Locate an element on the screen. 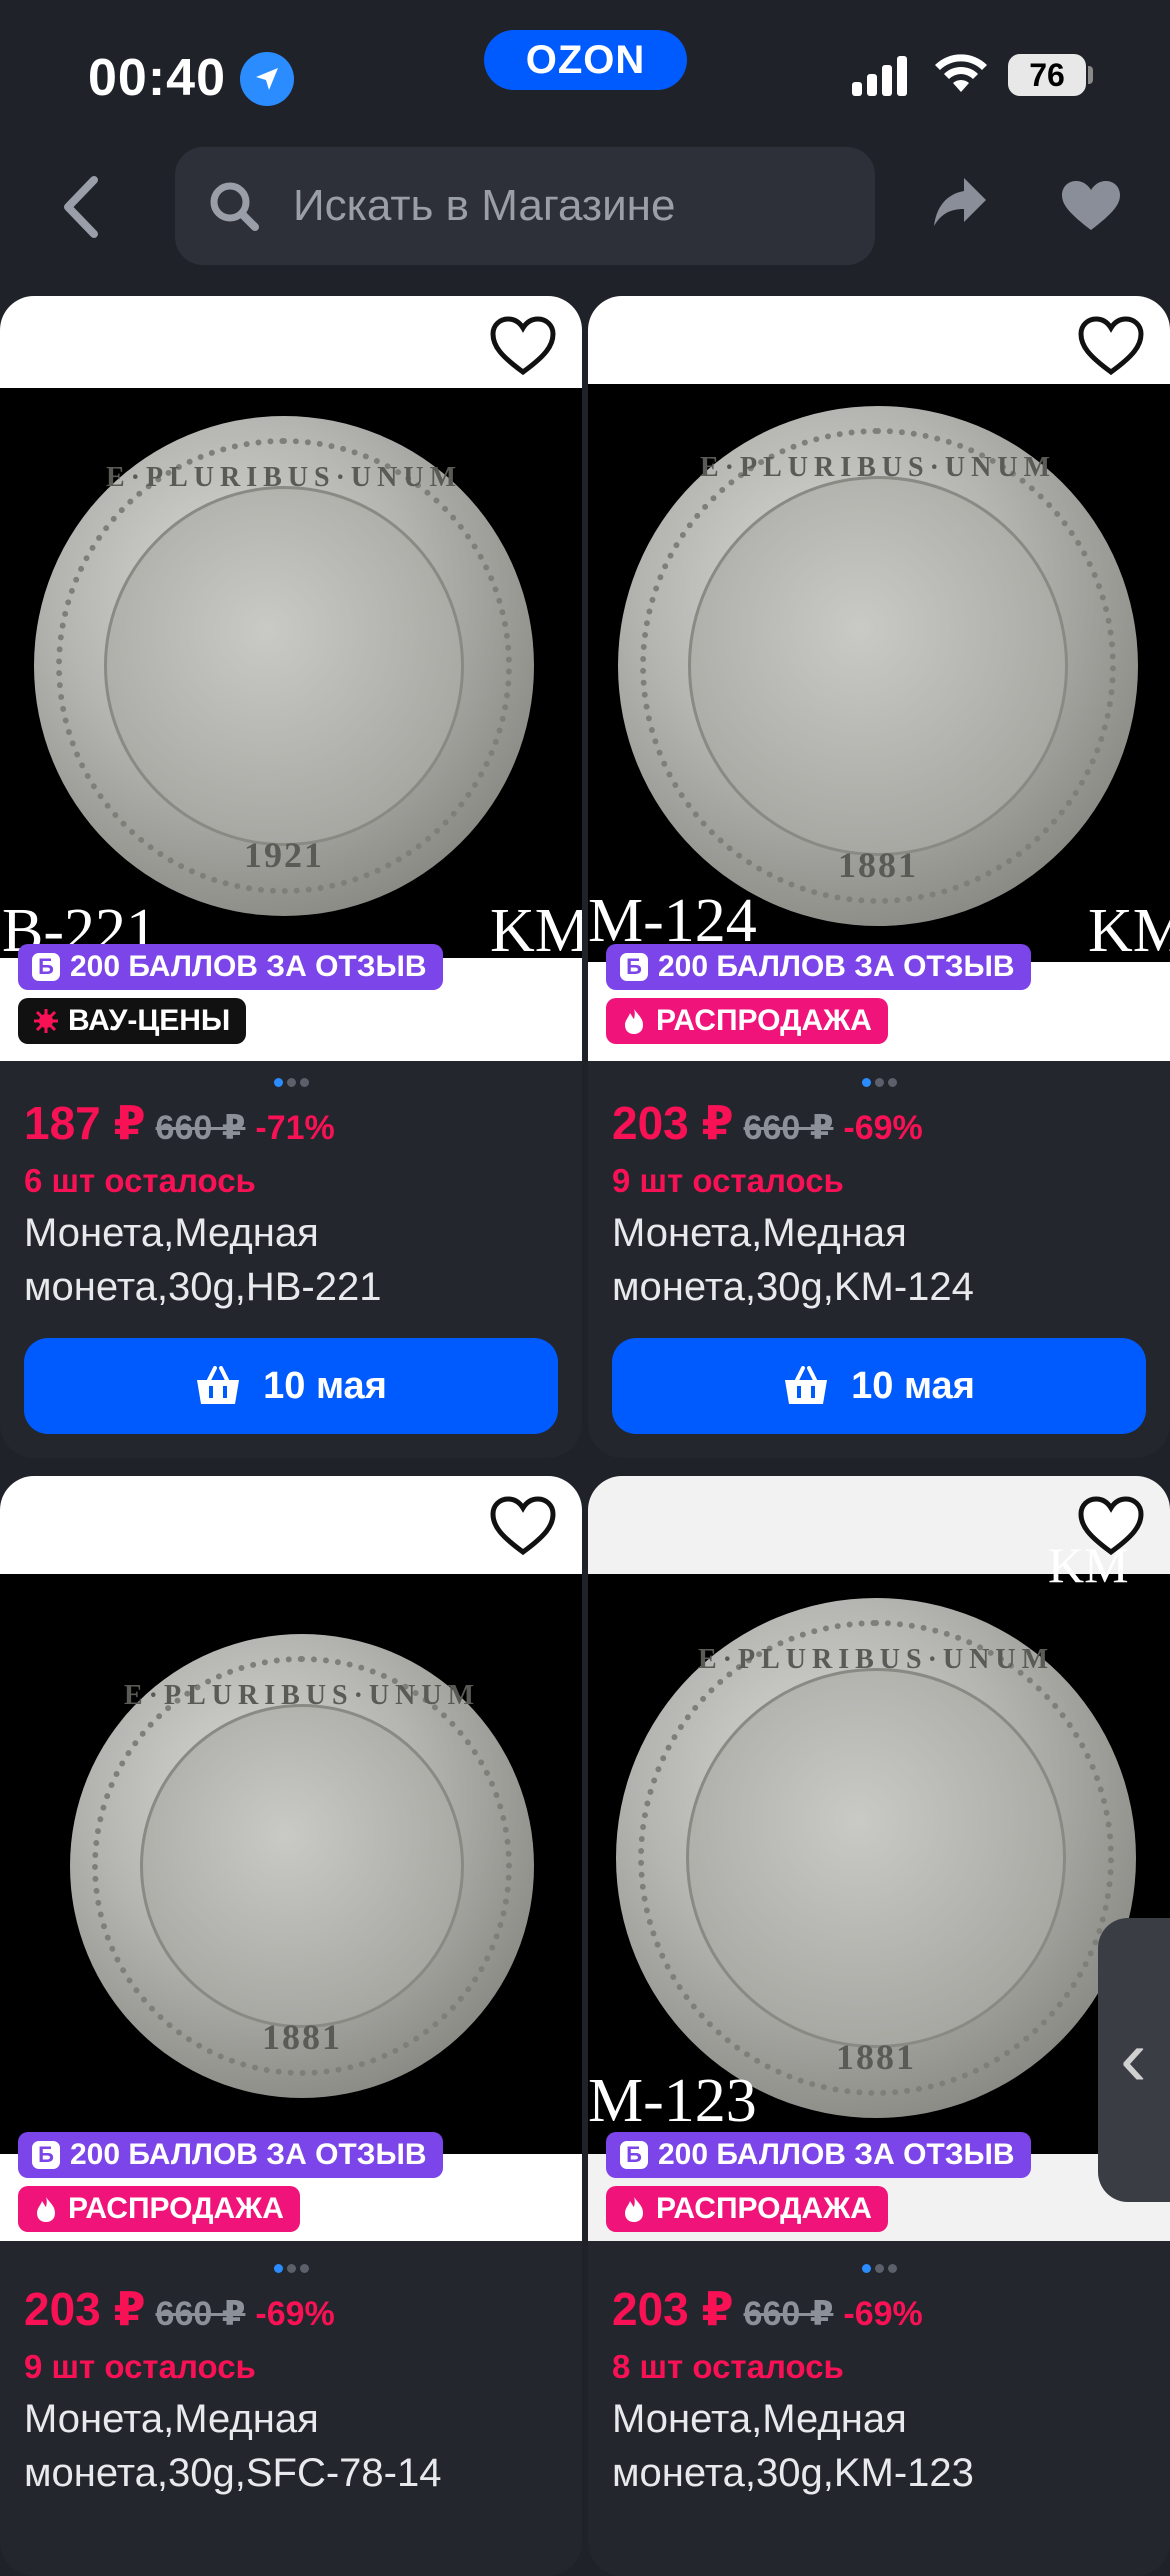 This screenshot has height=2576, width=1170. search-input: Искать в Магазине is located at coordinates (484, 206).